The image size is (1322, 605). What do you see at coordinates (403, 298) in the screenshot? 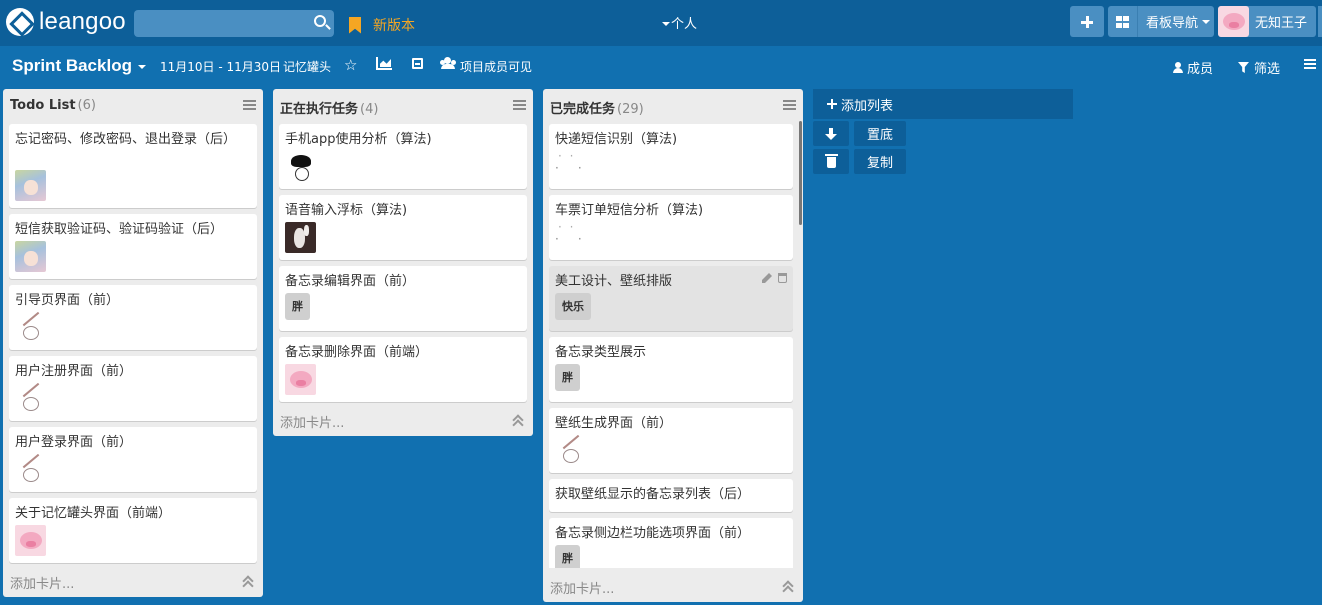
I see `card: 备忘录编辑界面（前） 胖` at bounding box center [403, 298].